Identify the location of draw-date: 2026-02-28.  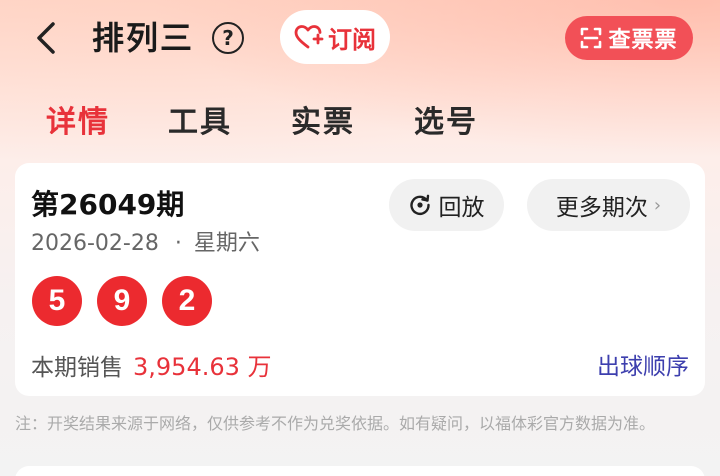
(95, 243).